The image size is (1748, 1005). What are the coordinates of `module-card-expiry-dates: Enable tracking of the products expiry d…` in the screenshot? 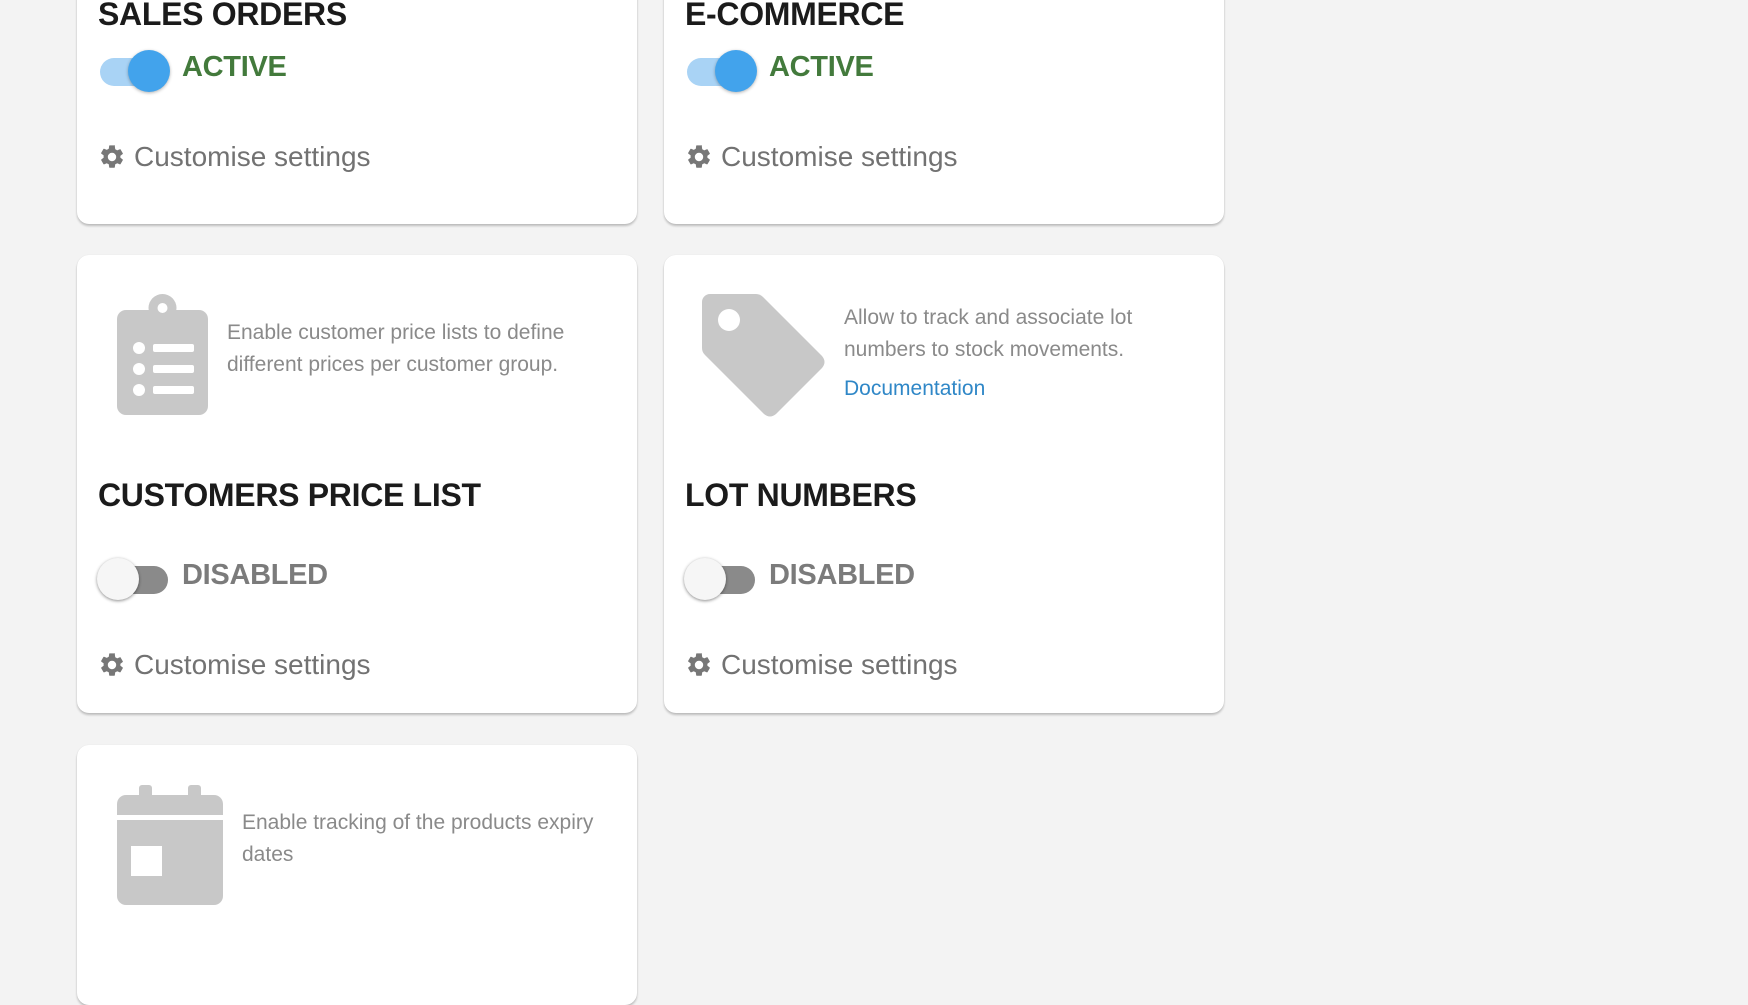 It's located at (357, 875).